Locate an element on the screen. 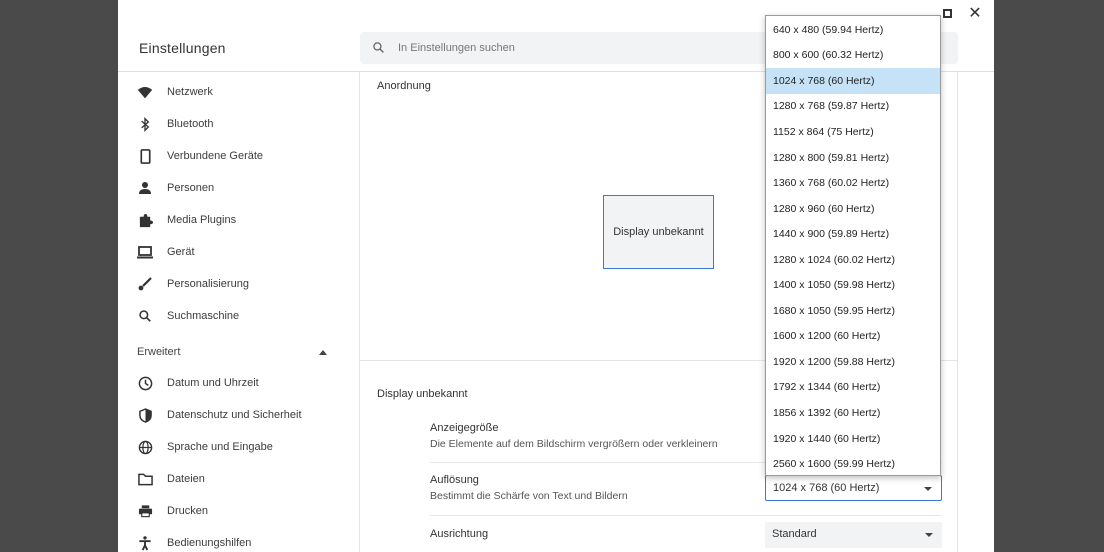  sidebar-item-search-engine: Suchmaschine is located at coordinates (187, 316).